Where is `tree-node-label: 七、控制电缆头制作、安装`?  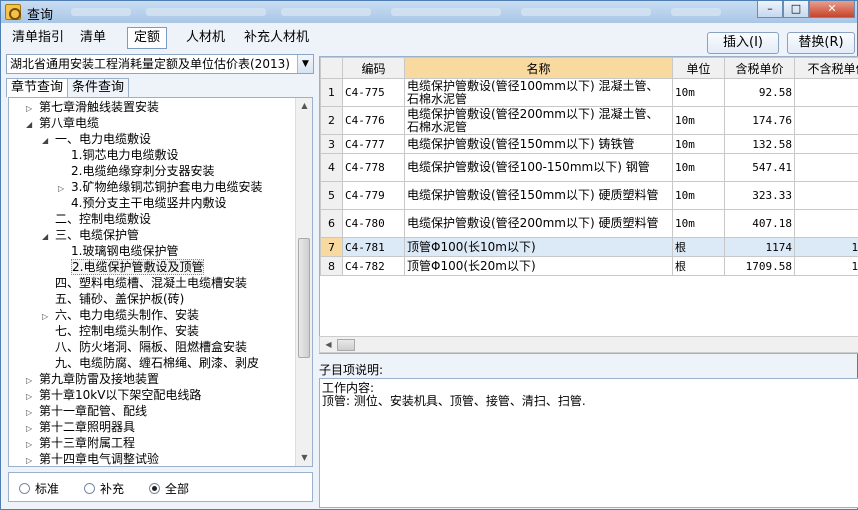
tree-node-label: 七、控制电缆头制作、安装 is located at coordinates (127, 331).